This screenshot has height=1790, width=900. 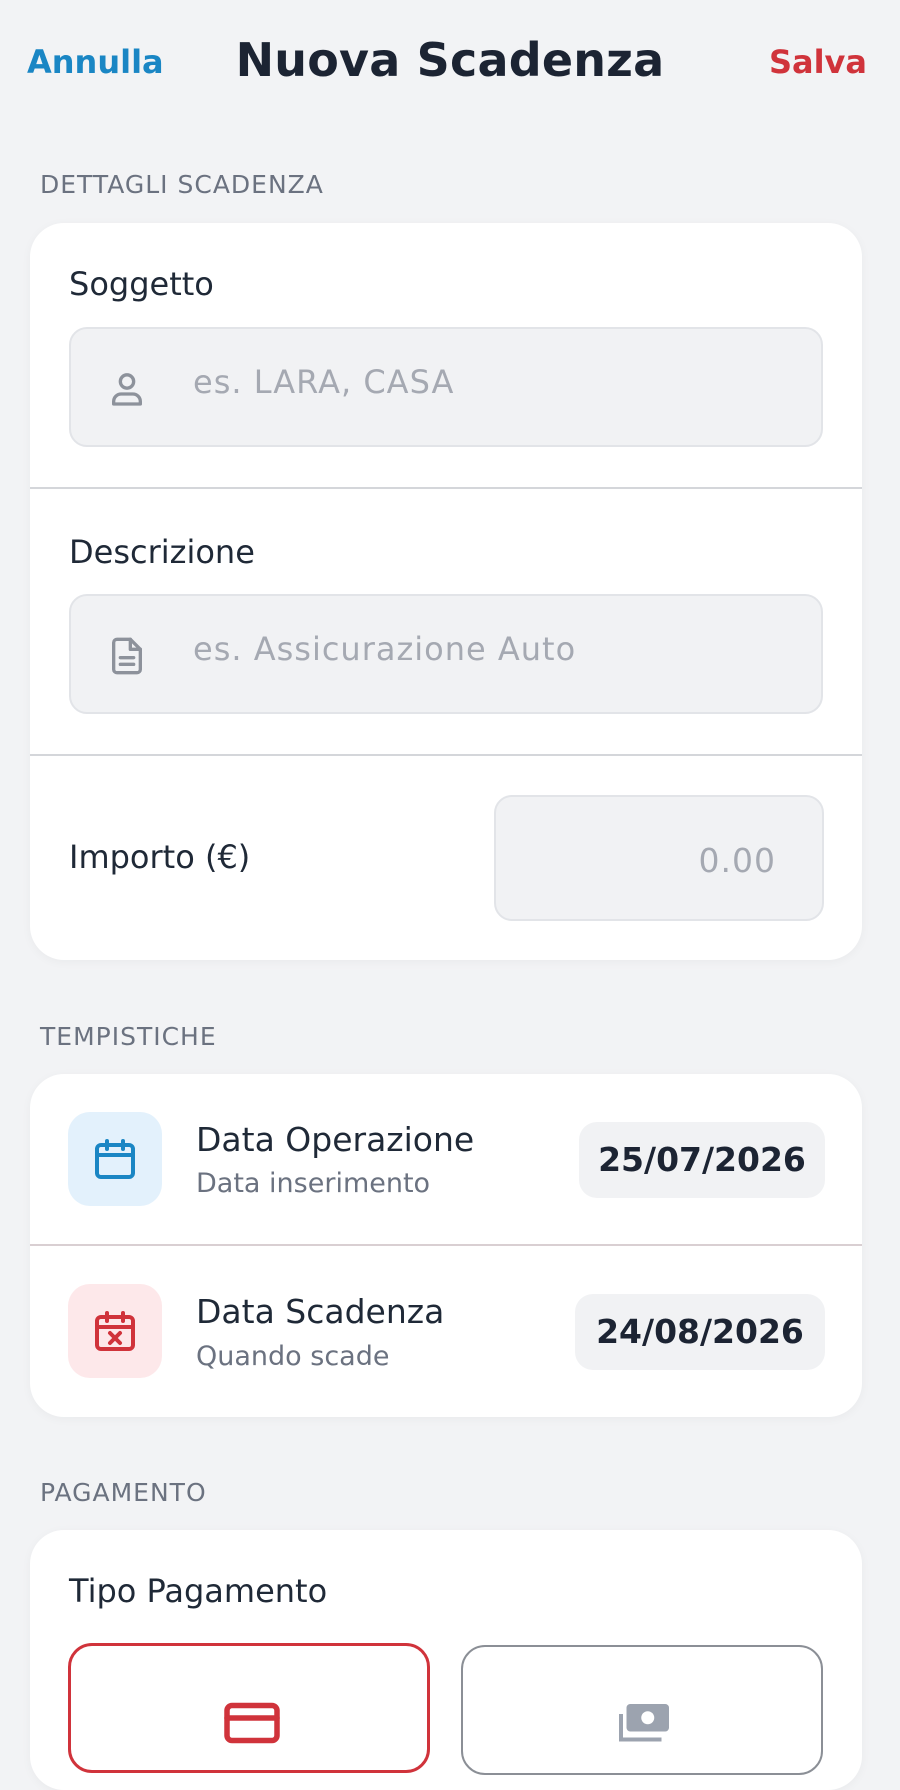 What do you see at coordinates (644, 1723) in the screenshot?
I see `cash-icon` at bounding box center [644, 1723].